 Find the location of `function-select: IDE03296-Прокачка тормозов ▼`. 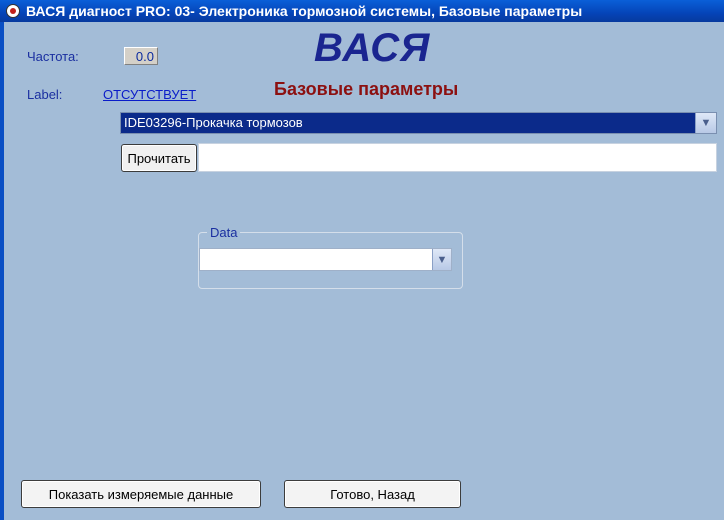

function-select: IDE03296-Прокачка тормозов ▼ is located at coordinates (418, 123).